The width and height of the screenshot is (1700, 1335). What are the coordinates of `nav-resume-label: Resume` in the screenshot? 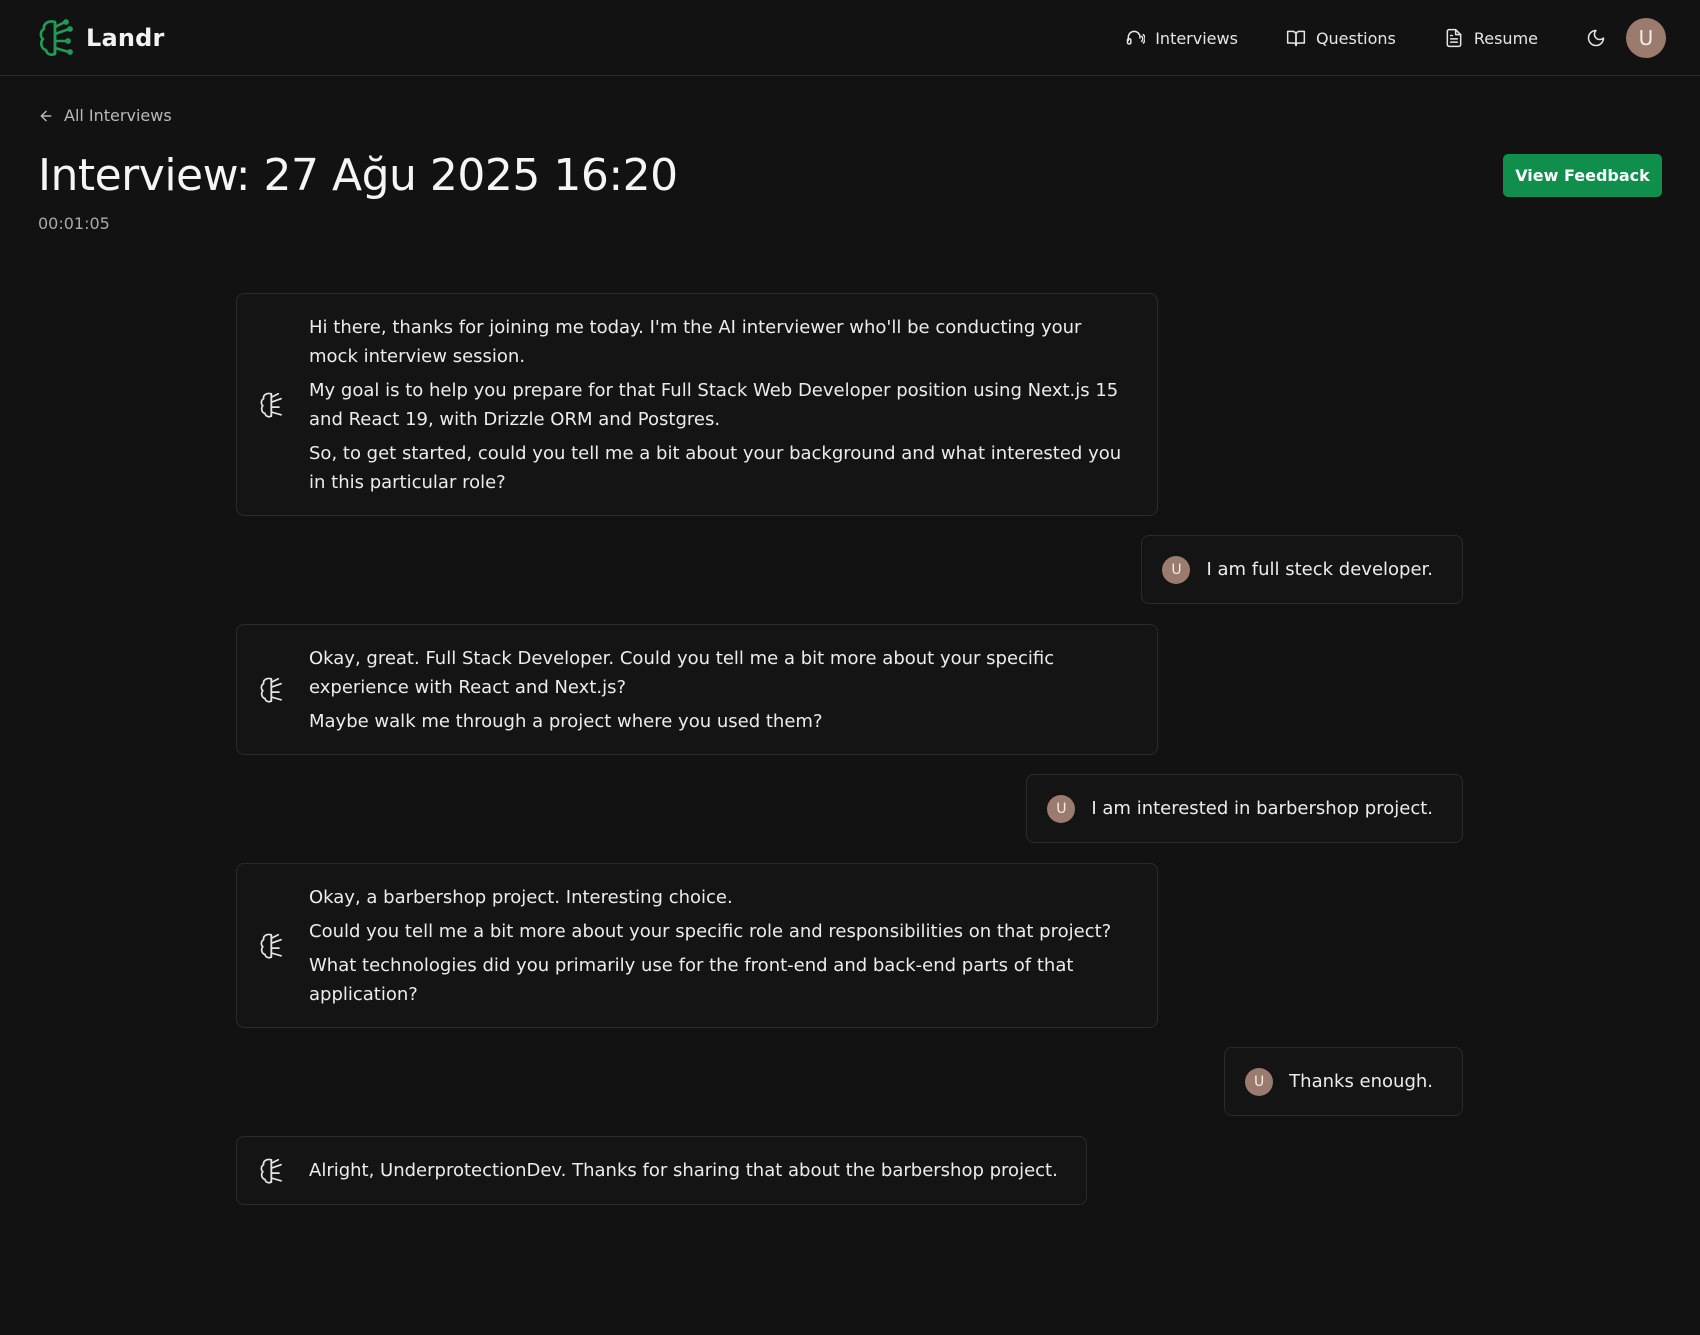 It's located at (1505, 38).